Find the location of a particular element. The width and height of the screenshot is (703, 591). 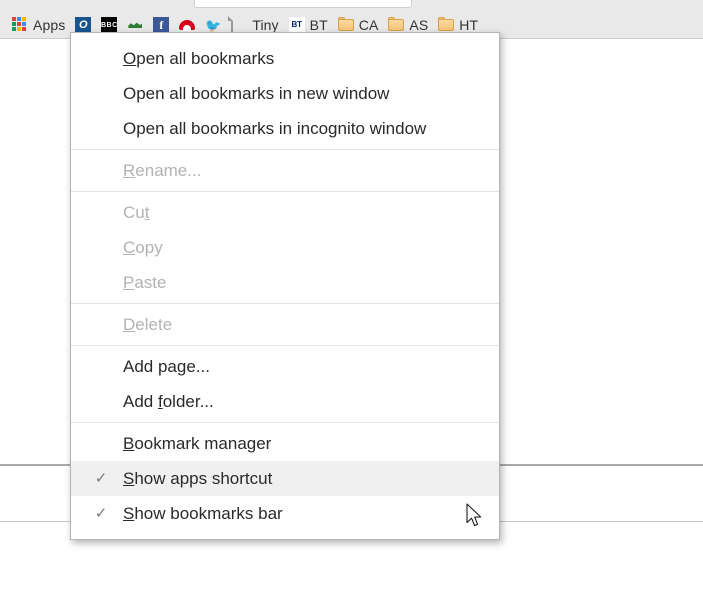

menu-group: Cut Copy Paste is located at coordinates (285, 247).